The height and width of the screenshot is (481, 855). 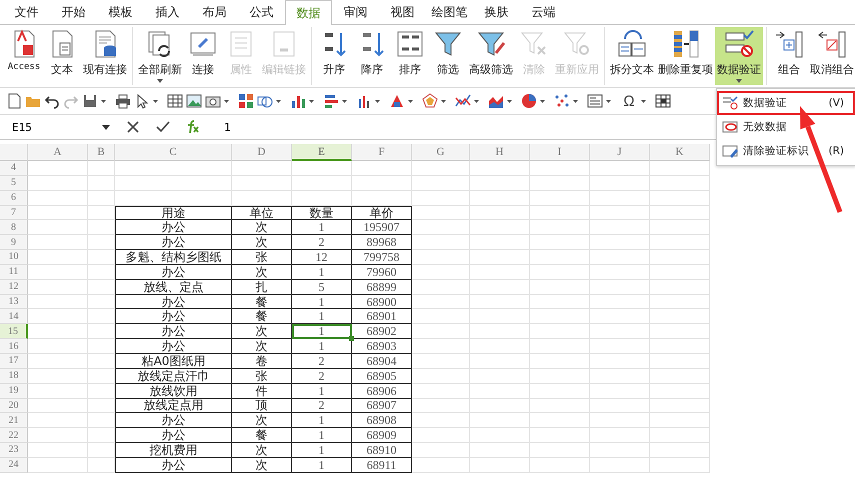 What do you see at coordinates (448, 56) in the screenshot?
I see `ribbon-button: 筛选` at bounding box center [448, 56].